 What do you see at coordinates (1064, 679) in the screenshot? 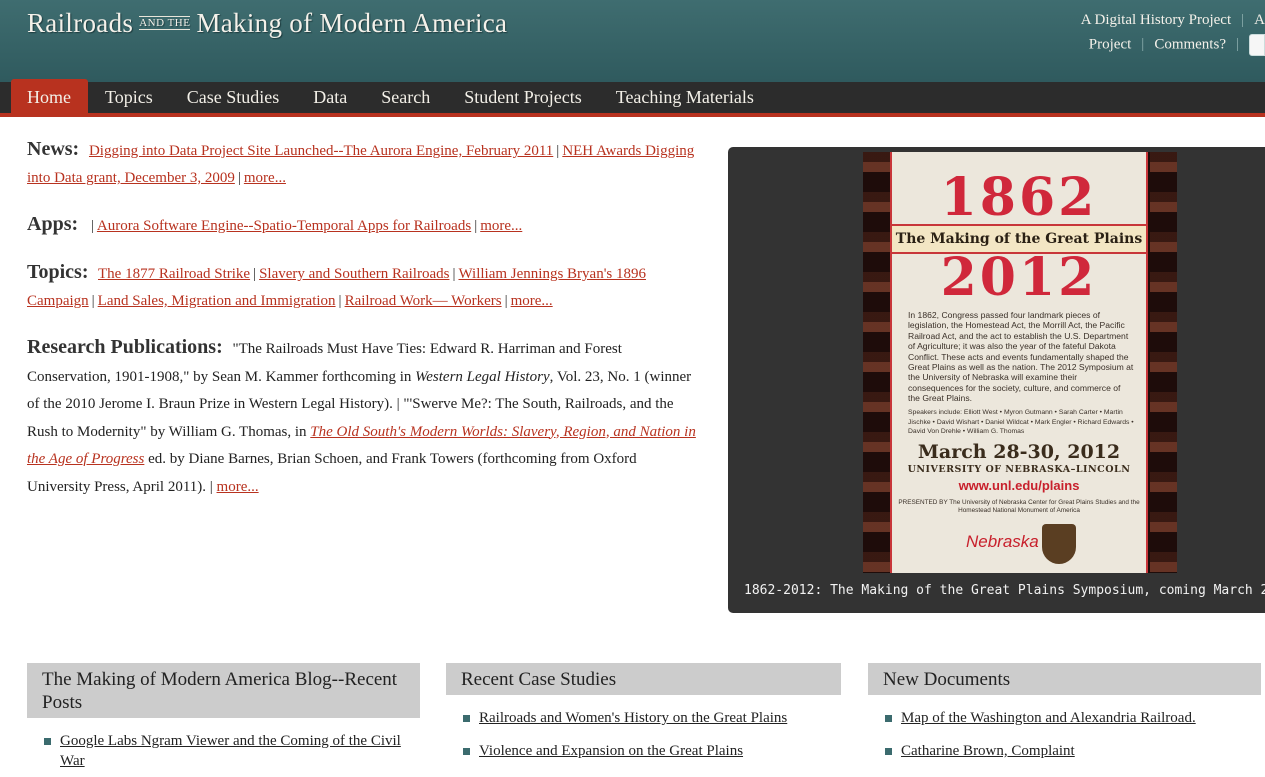
I see `new-documents-heading: New Documents` at bounding box center [1064, 679].